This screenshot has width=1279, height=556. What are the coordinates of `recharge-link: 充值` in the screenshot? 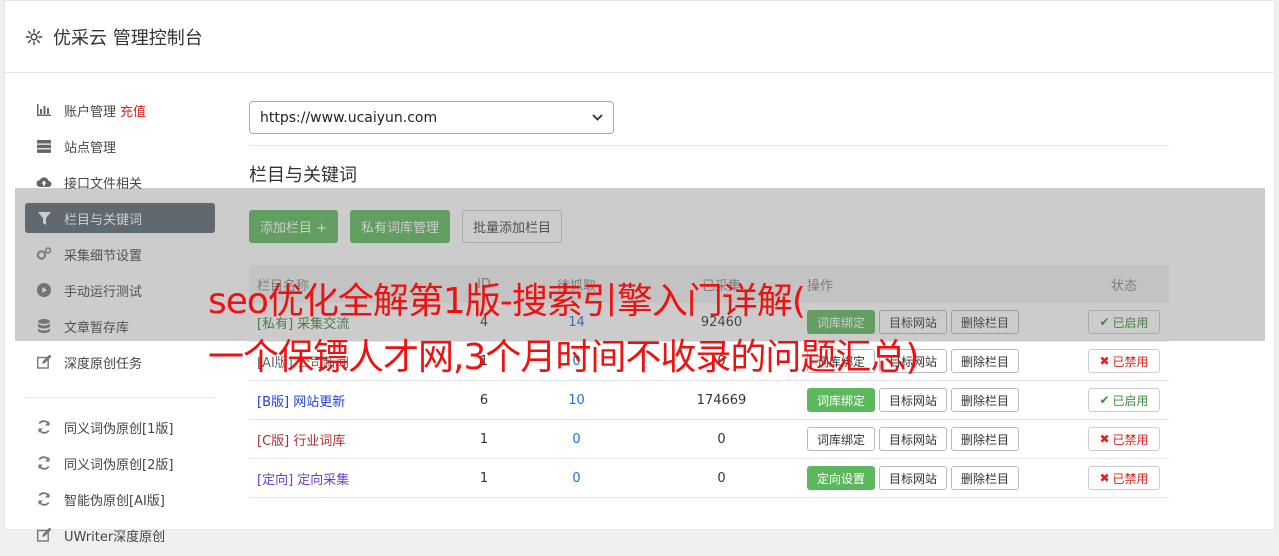 It's located at (133, 110).